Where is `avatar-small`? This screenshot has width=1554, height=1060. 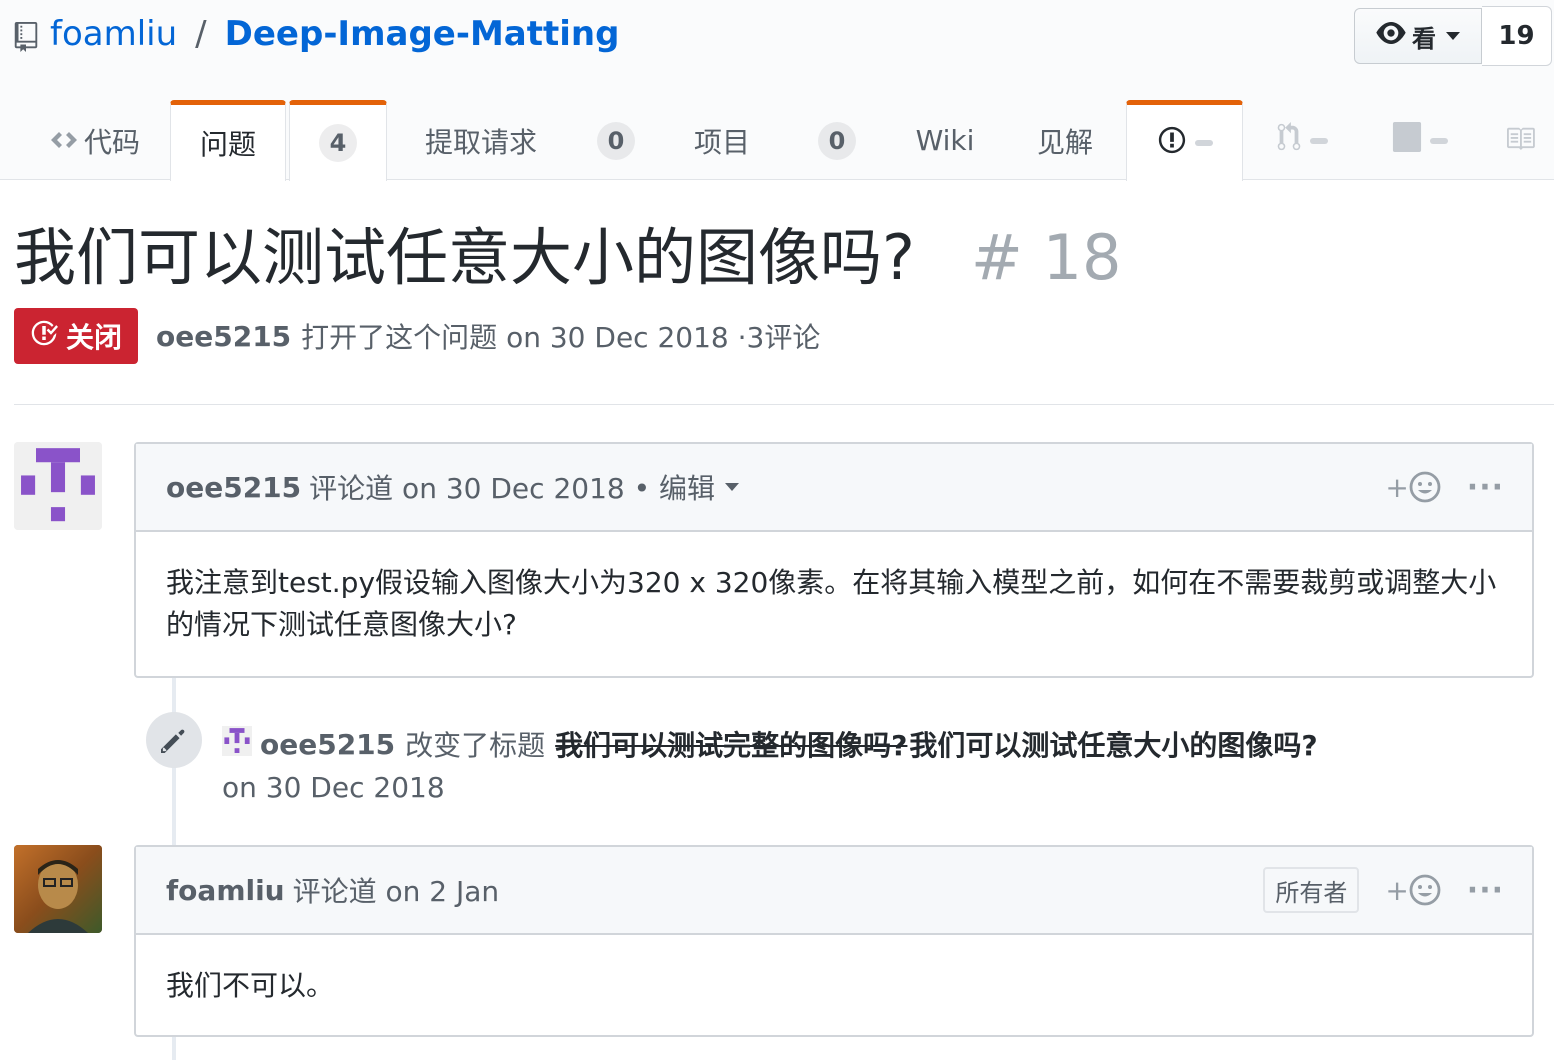 avatar-small is located at coordinates (237, 744).